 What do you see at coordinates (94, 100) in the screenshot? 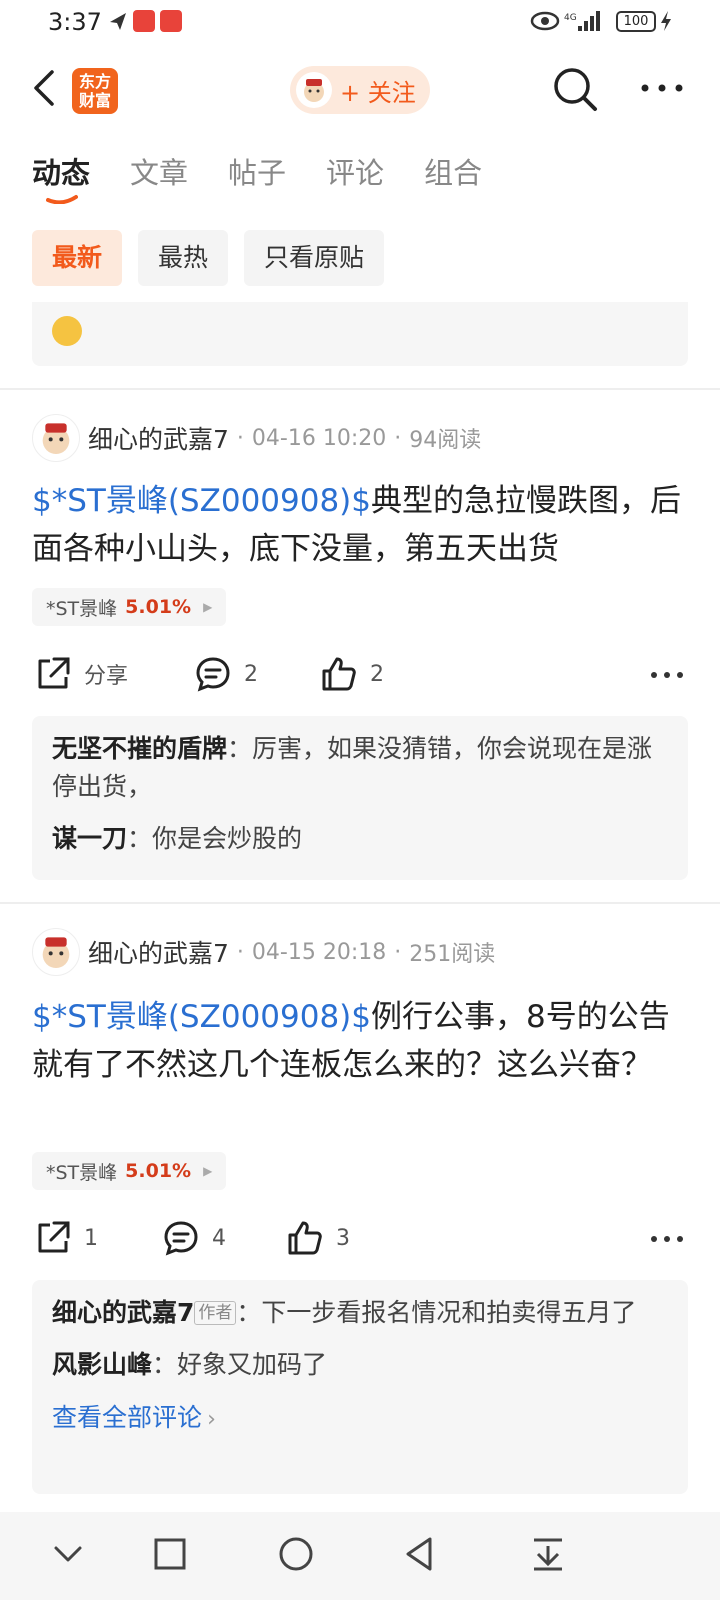
I see `logo-line-2: 财富` at bounding box center [94, 100].